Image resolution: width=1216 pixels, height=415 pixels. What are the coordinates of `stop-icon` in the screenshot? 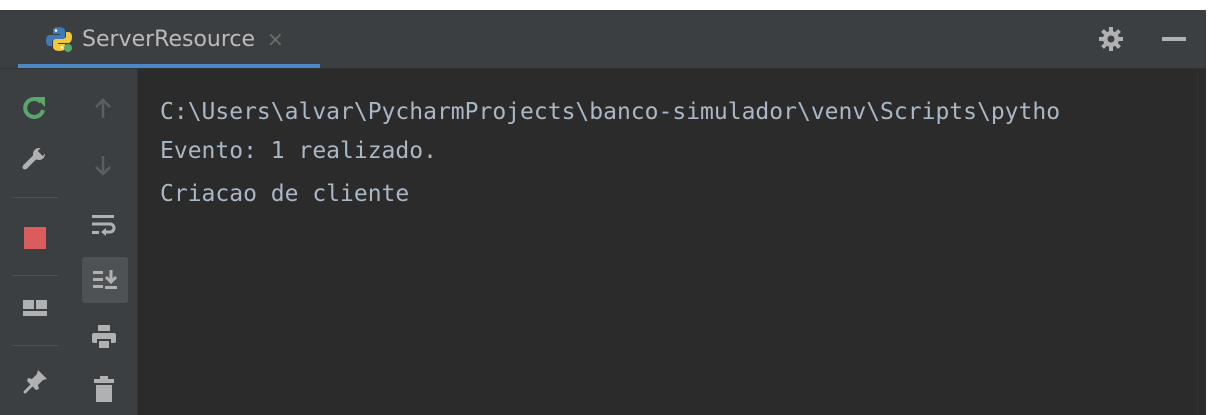 It's located at (35, 238).